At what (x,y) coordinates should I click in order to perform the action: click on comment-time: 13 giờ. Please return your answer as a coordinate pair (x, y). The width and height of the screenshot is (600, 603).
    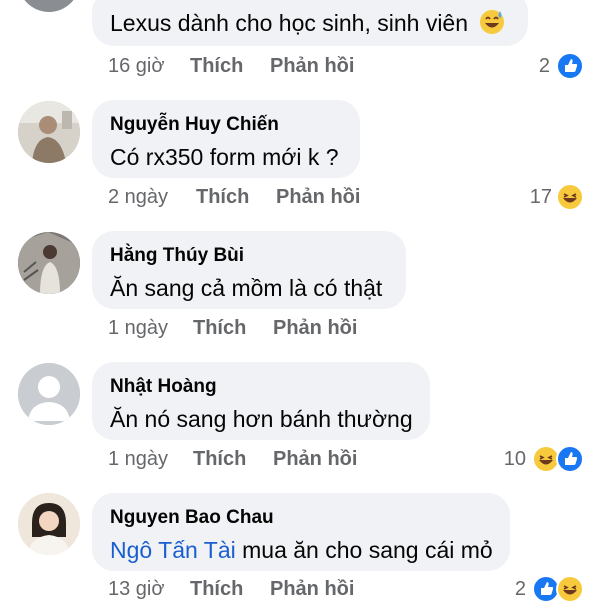
    Looking at the image, I should click on (136, 589).